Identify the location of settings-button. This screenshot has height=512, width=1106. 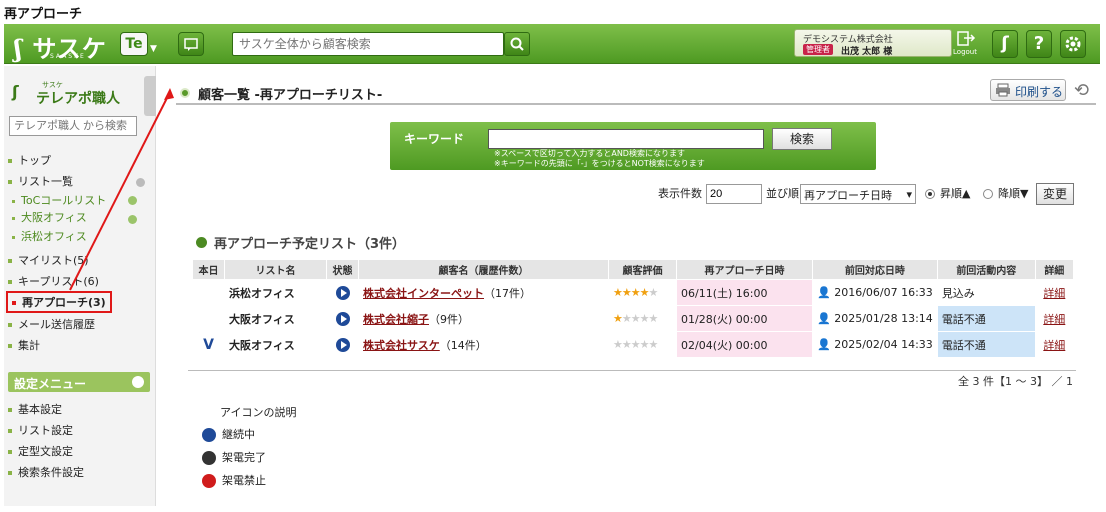
(1073, 44).